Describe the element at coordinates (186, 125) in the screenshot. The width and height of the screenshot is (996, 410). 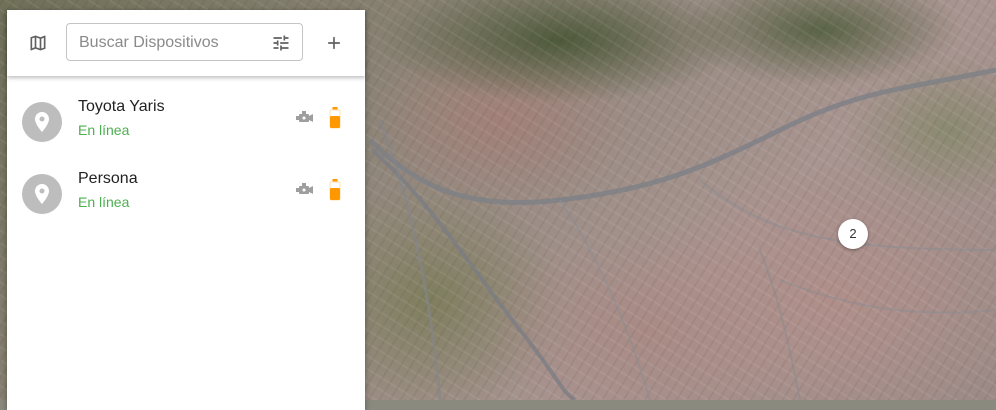
I see `list-item-device: Toyota Yaris En línea` at that location.